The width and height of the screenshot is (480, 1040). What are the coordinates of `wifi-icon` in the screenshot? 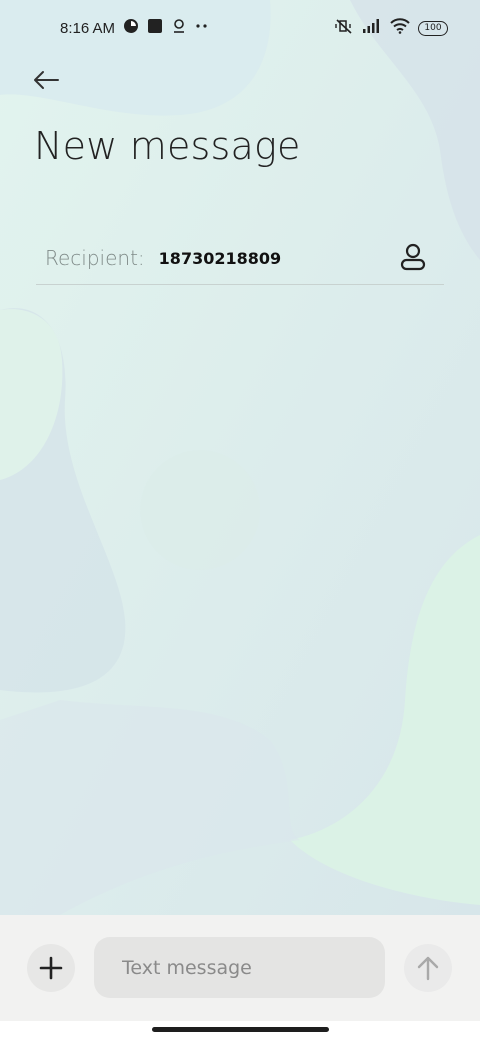 It's located at (400, 28).